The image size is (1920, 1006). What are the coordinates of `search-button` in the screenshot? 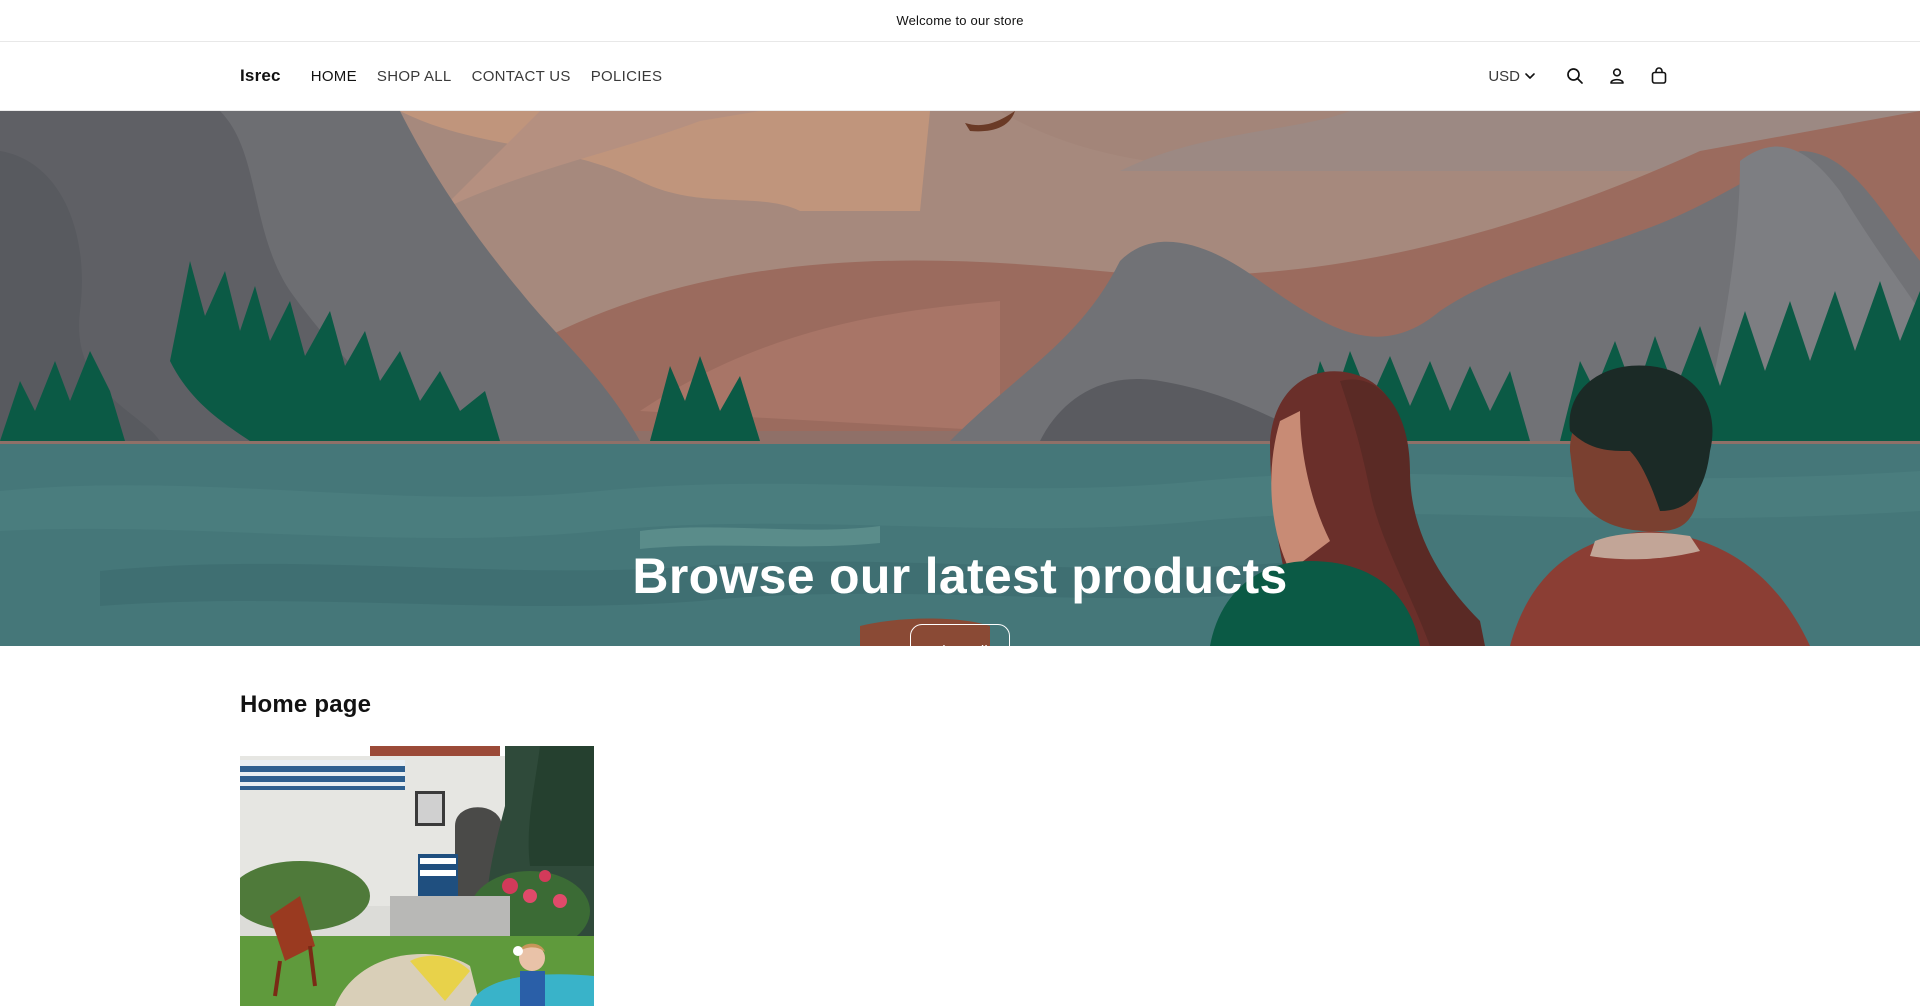 It's located at (1575, 76).